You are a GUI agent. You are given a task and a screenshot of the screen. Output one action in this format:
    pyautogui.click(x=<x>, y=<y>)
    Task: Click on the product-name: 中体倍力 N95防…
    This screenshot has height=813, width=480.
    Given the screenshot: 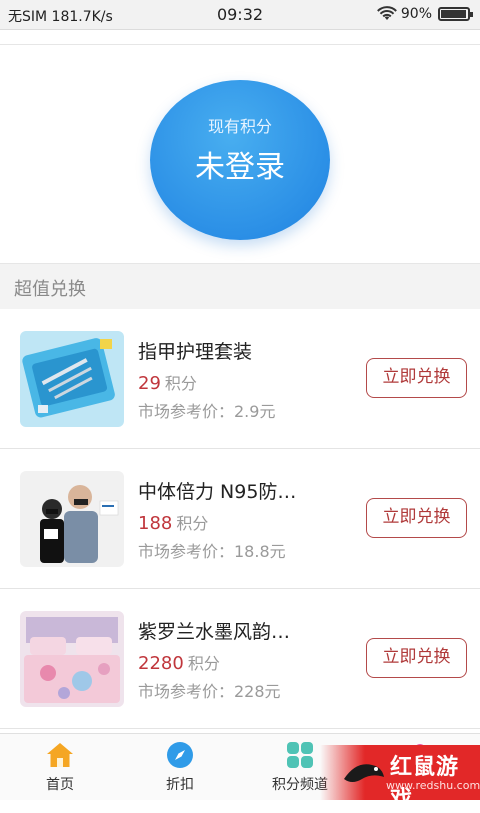 What is the action you would take?
    pyautogui.click(x=217, y=492)
    